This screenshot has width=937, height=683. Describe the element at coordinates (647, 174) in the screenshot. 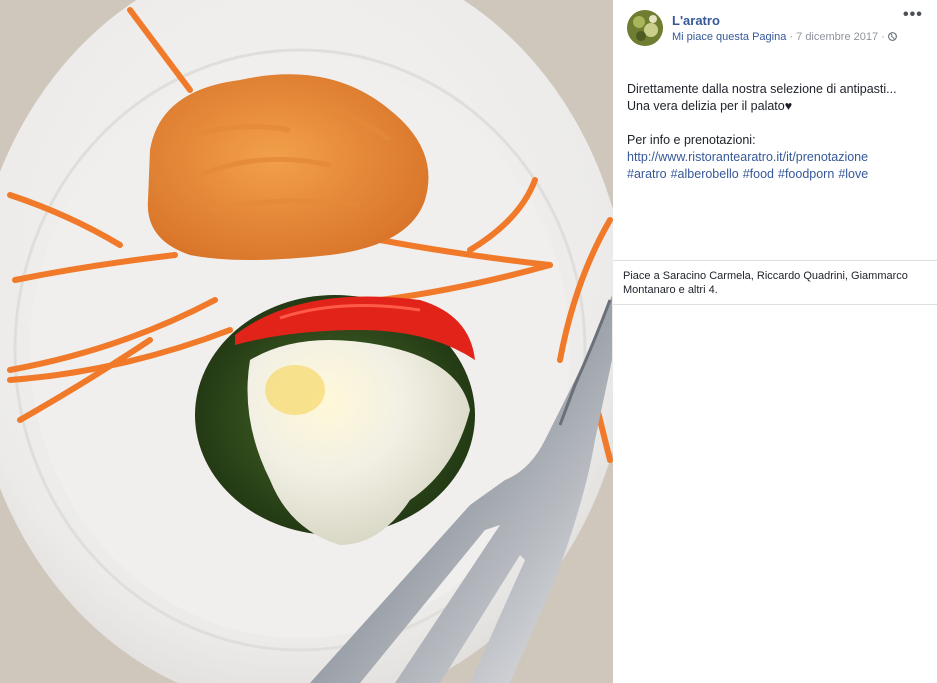

I see `hashtag-aratro: #aratro` at that location.